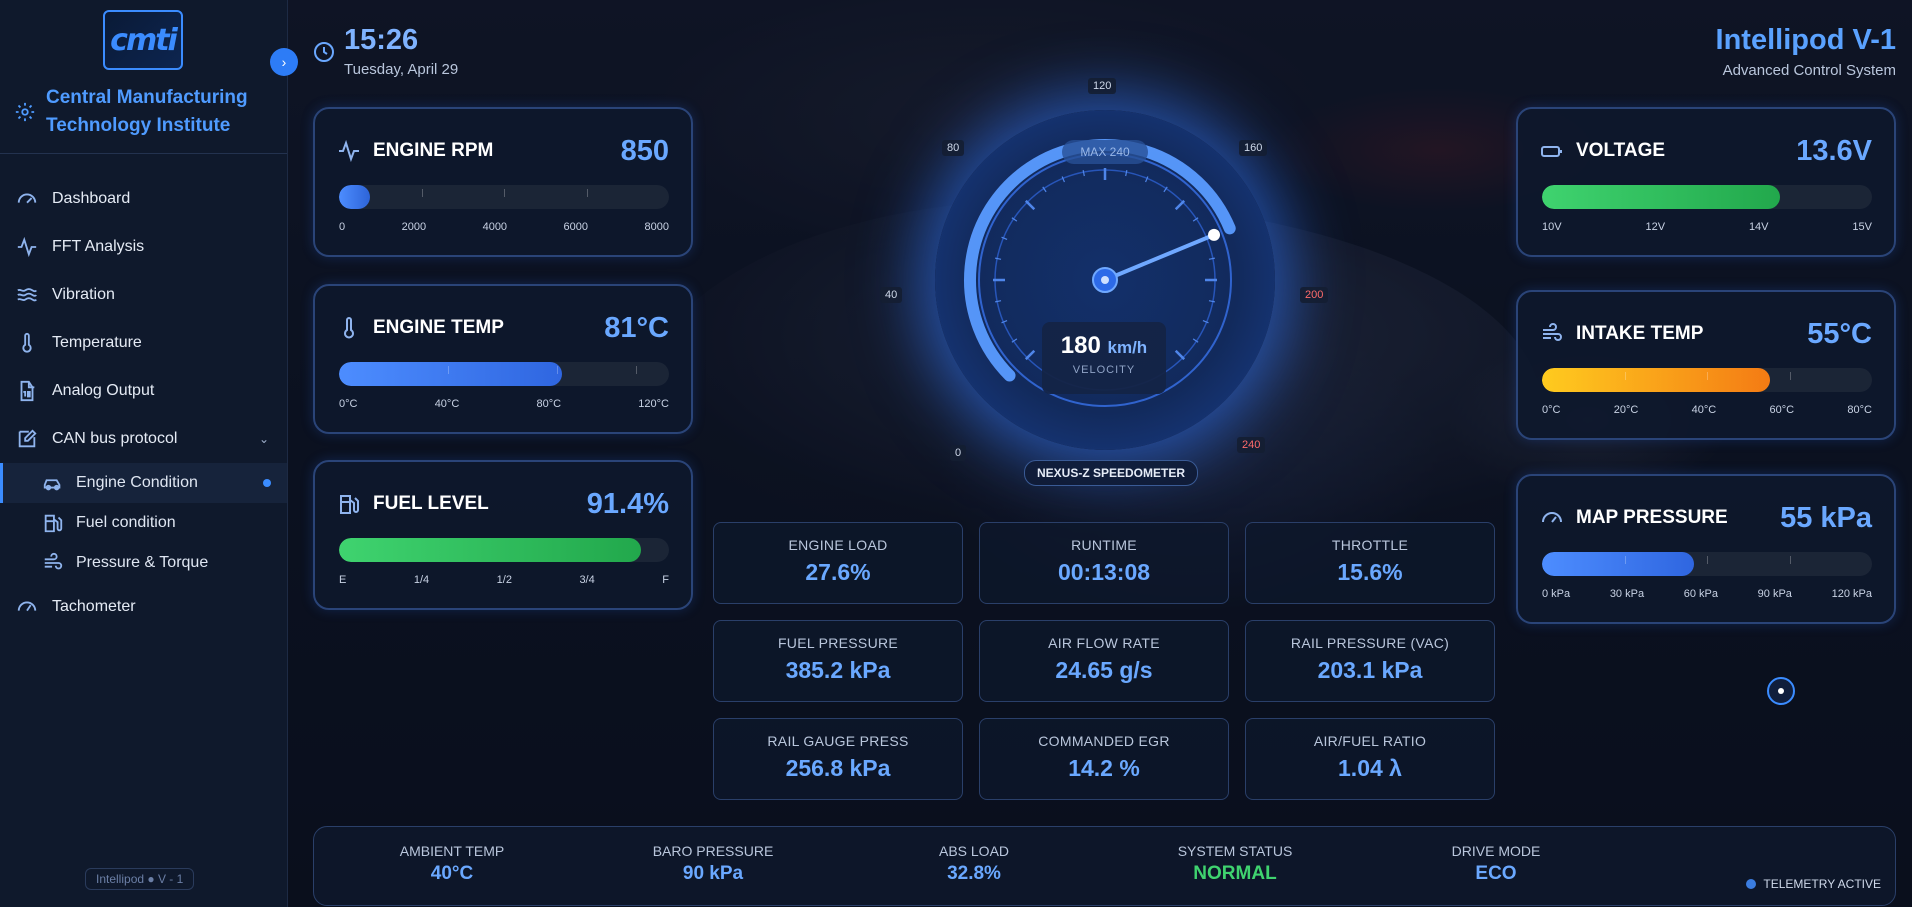 The width and height of the screenshot is (1912, 907). What do you see at coordinates (115, 438) in the screenshot?
I see `sidebar-item-label: CAN bus protocol` at bounding box center [115, 438].